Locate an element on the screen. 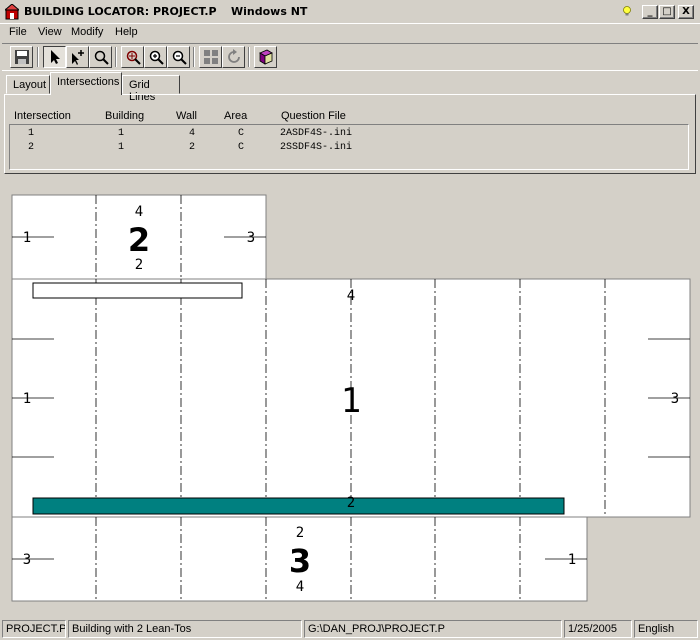 The image size is (700, 640). window-title: BUILDING LOCATOR: PROJECT.P is located at coordinates (120, 11).